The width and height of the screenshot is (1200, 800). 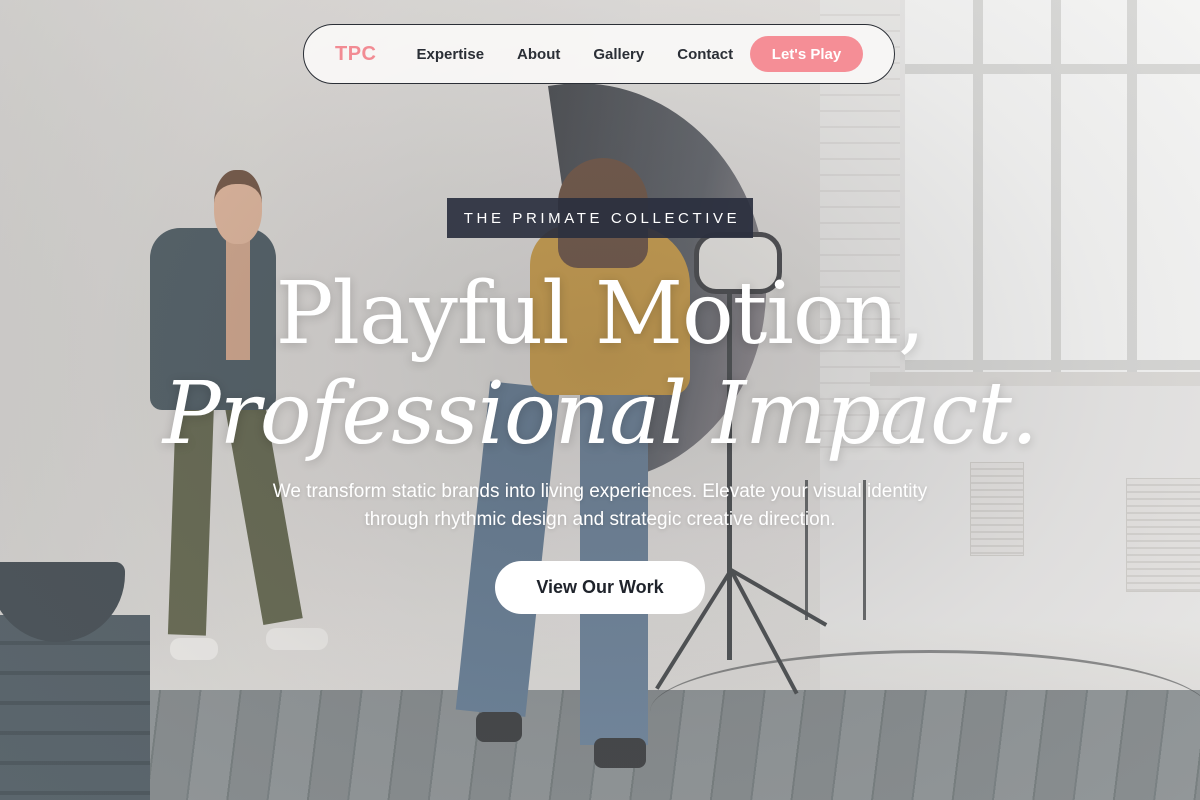 What do you see at coordinates (356, 54) in the screenshot?
I see `brand-logo: TPC` at bounding box center [356, 54].